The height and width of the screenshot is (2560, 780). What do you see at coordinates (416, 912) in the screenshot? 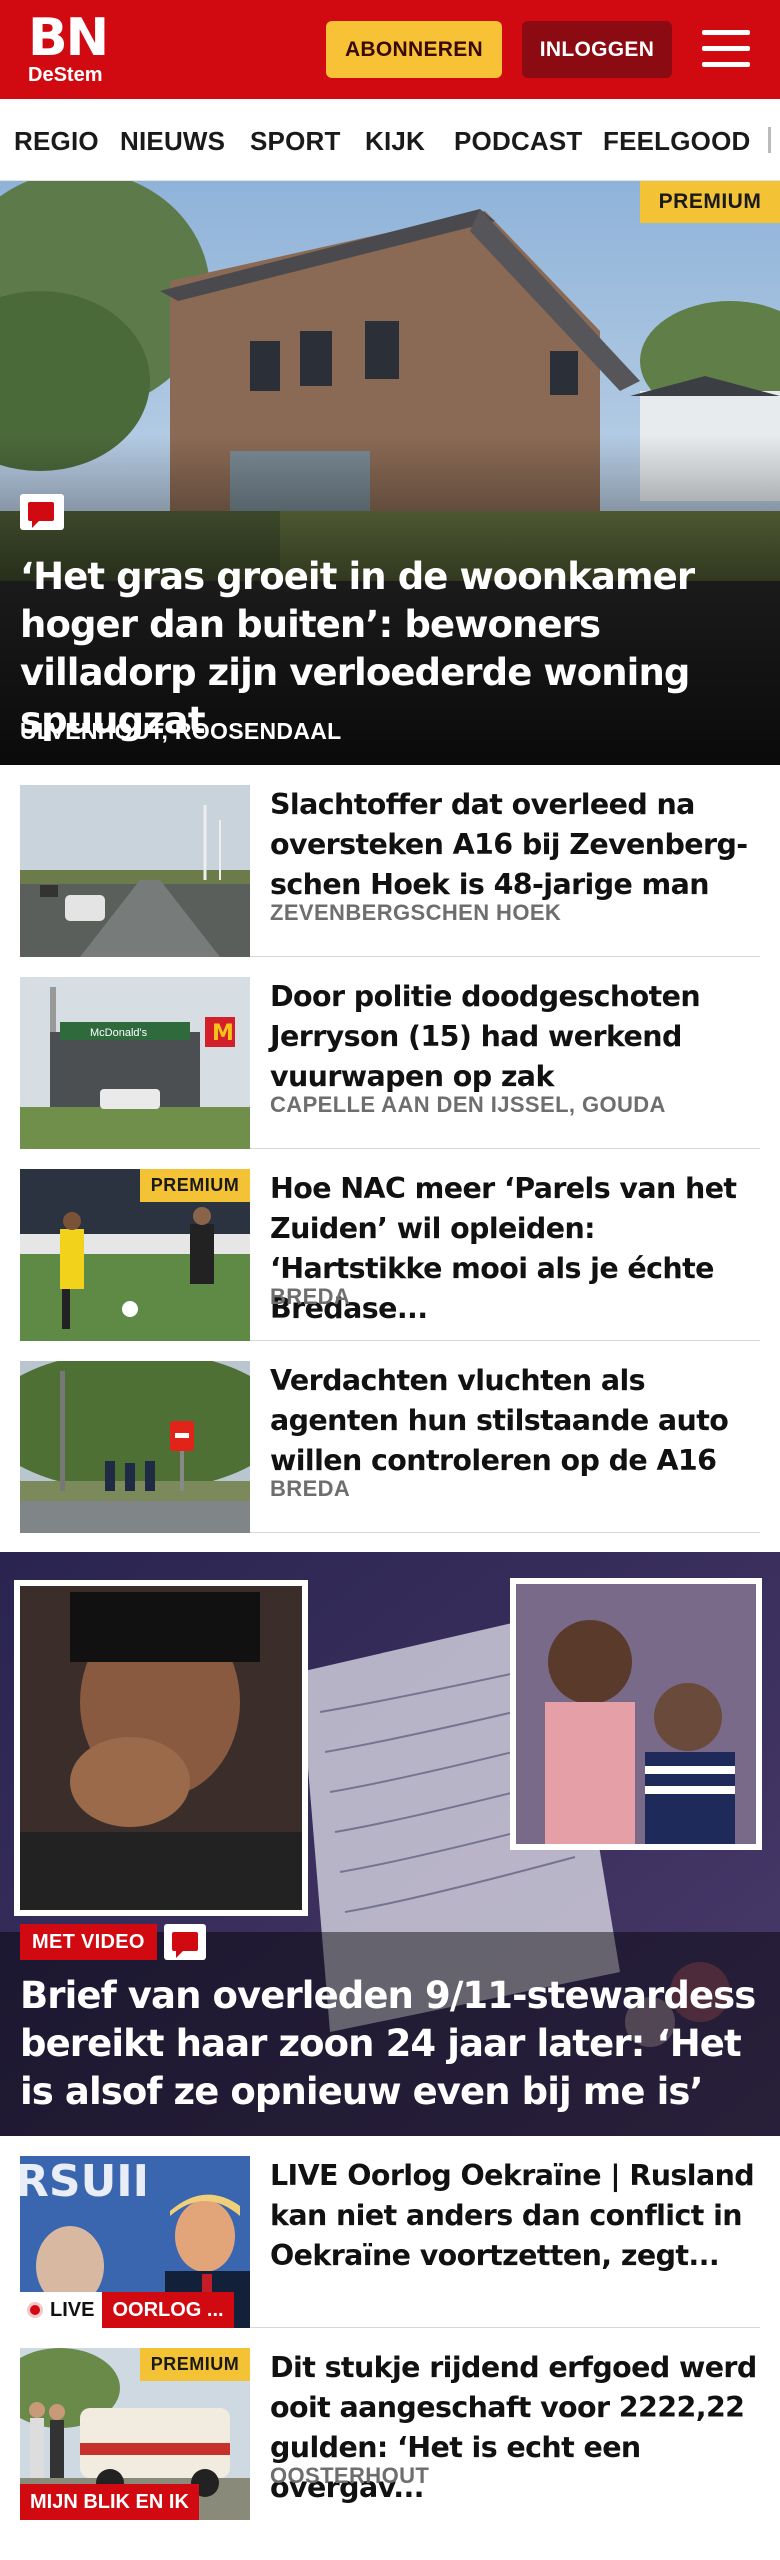
I see `article-location: ZEVENBERGSCHEN HOEK` at bounding box center [416, 912].